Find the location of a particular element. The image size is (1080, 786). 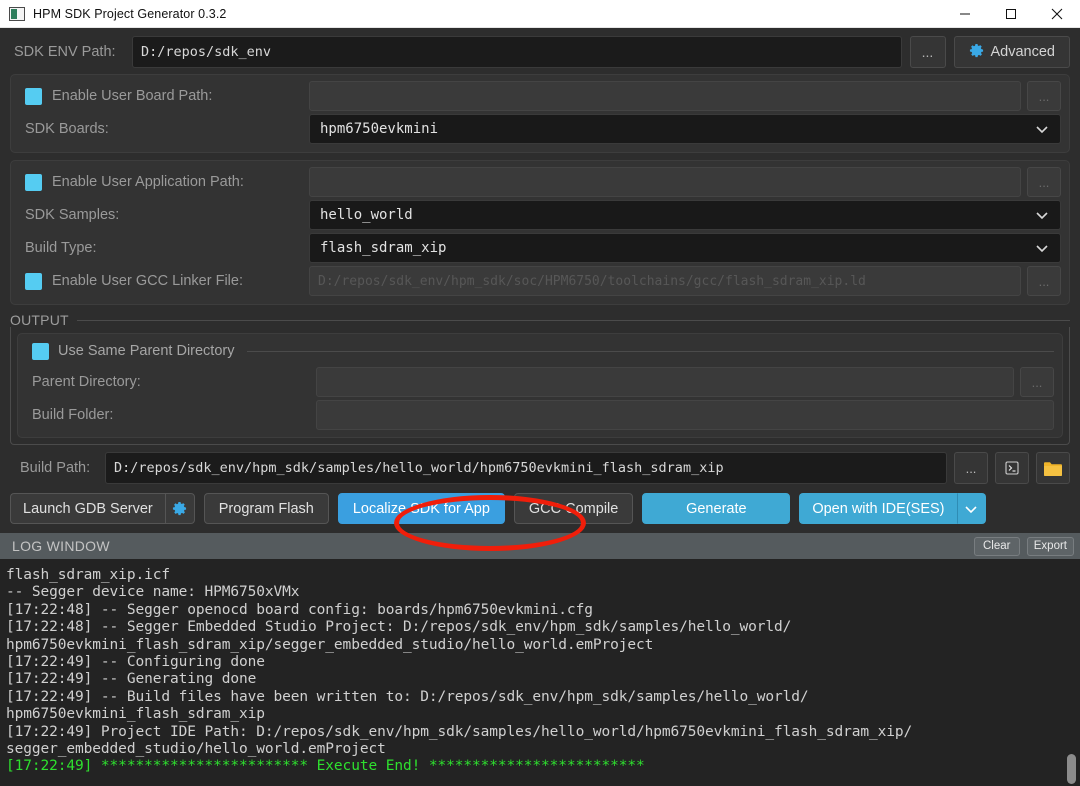

advanced-button: Advanced is located at coordinates (1011, 52).